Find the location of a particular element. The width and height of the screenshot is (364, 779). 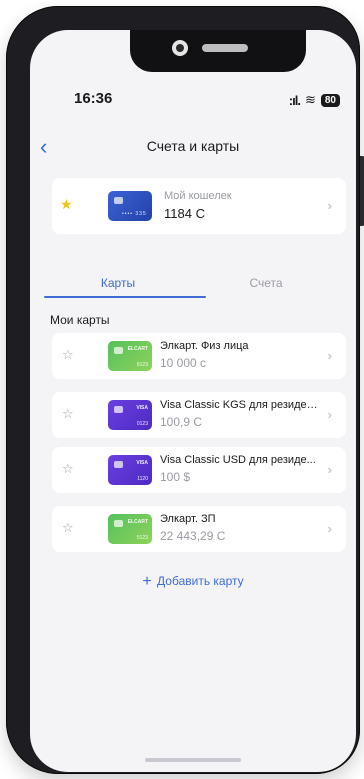

wallet-card-thumbnail: •••• 335 is located at coordinates (130, 206).